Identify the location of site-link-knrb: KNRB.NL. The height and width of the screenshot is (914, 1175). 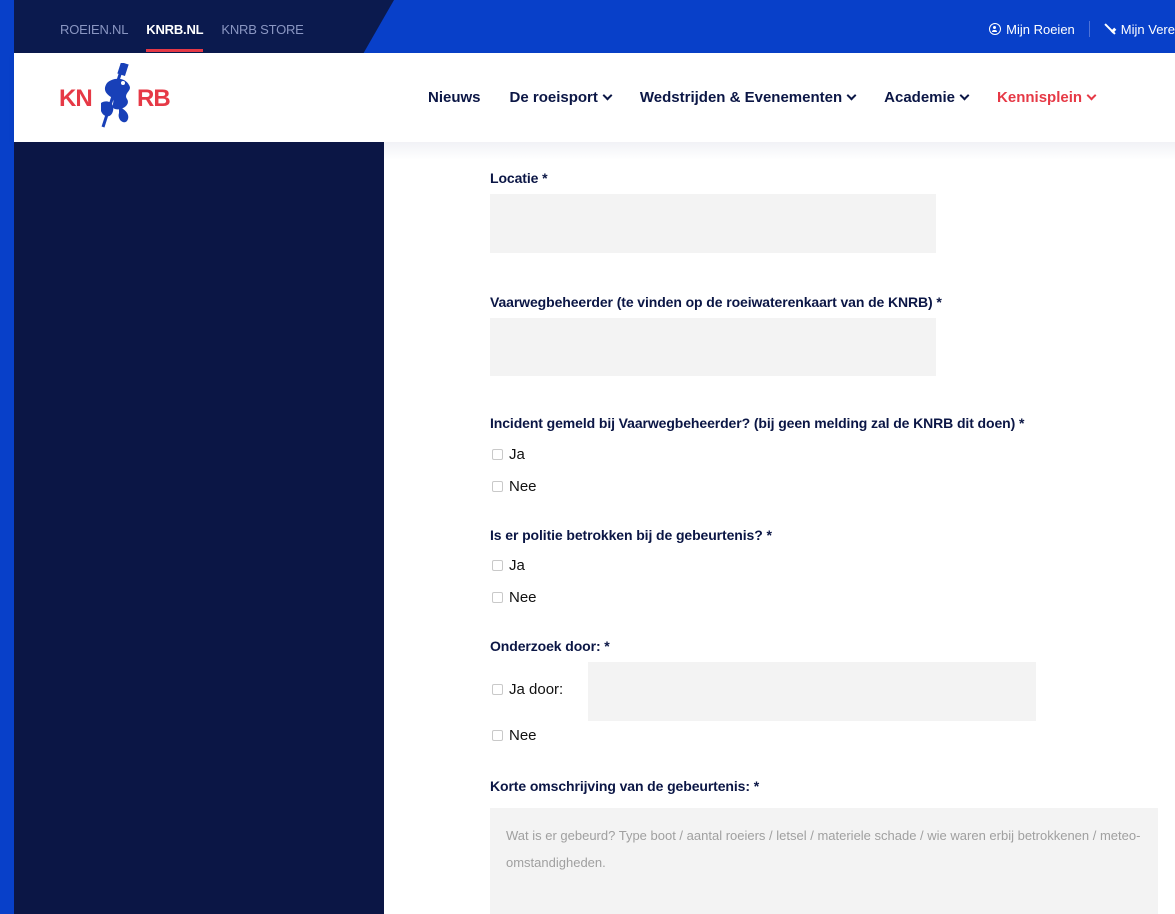
(175, 37).